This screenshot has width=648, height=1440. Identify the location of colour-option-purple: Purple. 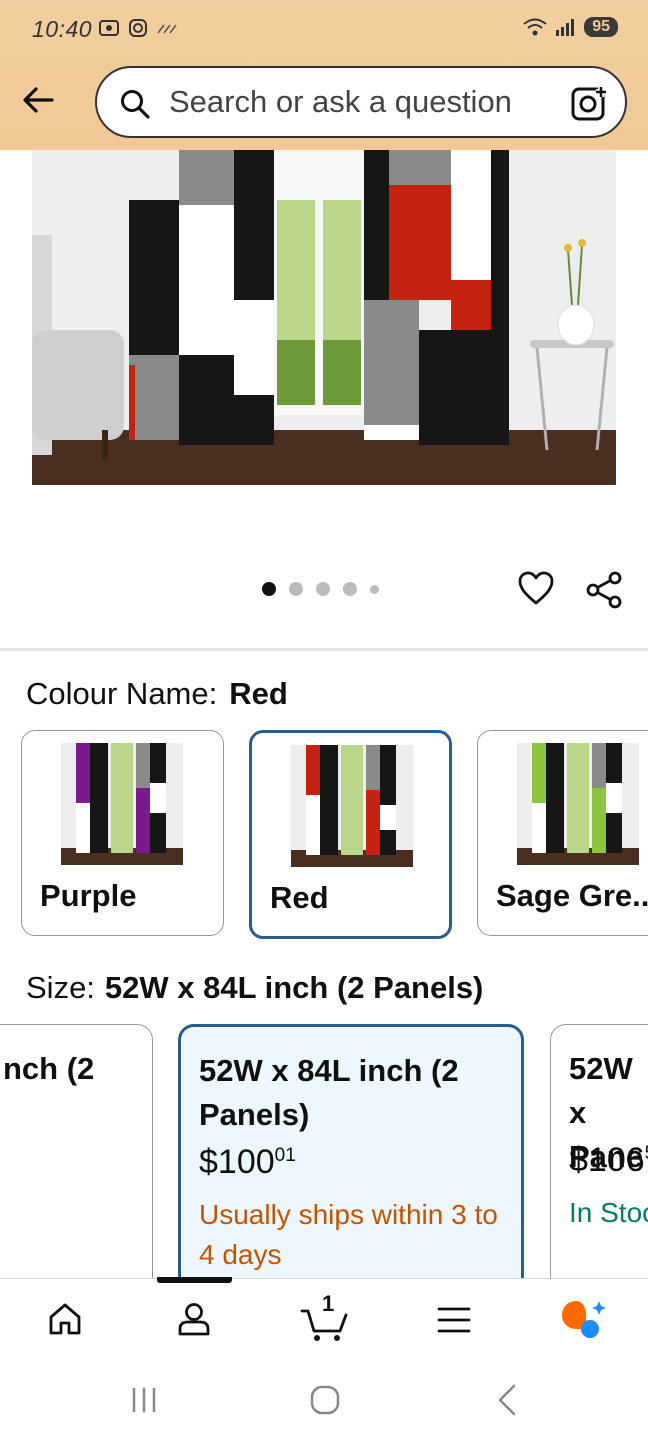
(122, 833).